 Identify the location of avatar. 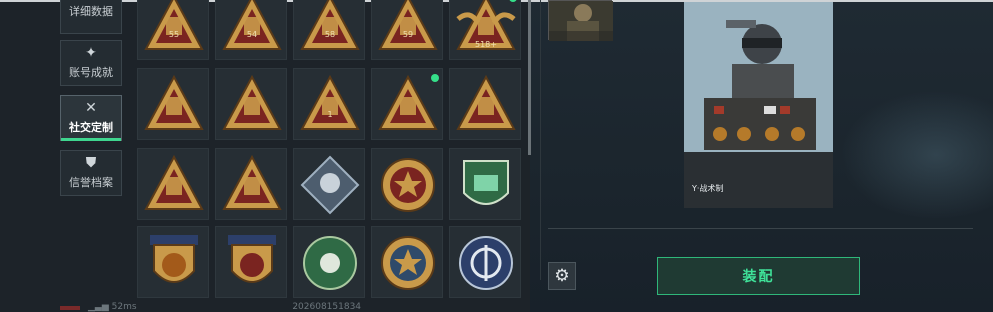
(580, 20).